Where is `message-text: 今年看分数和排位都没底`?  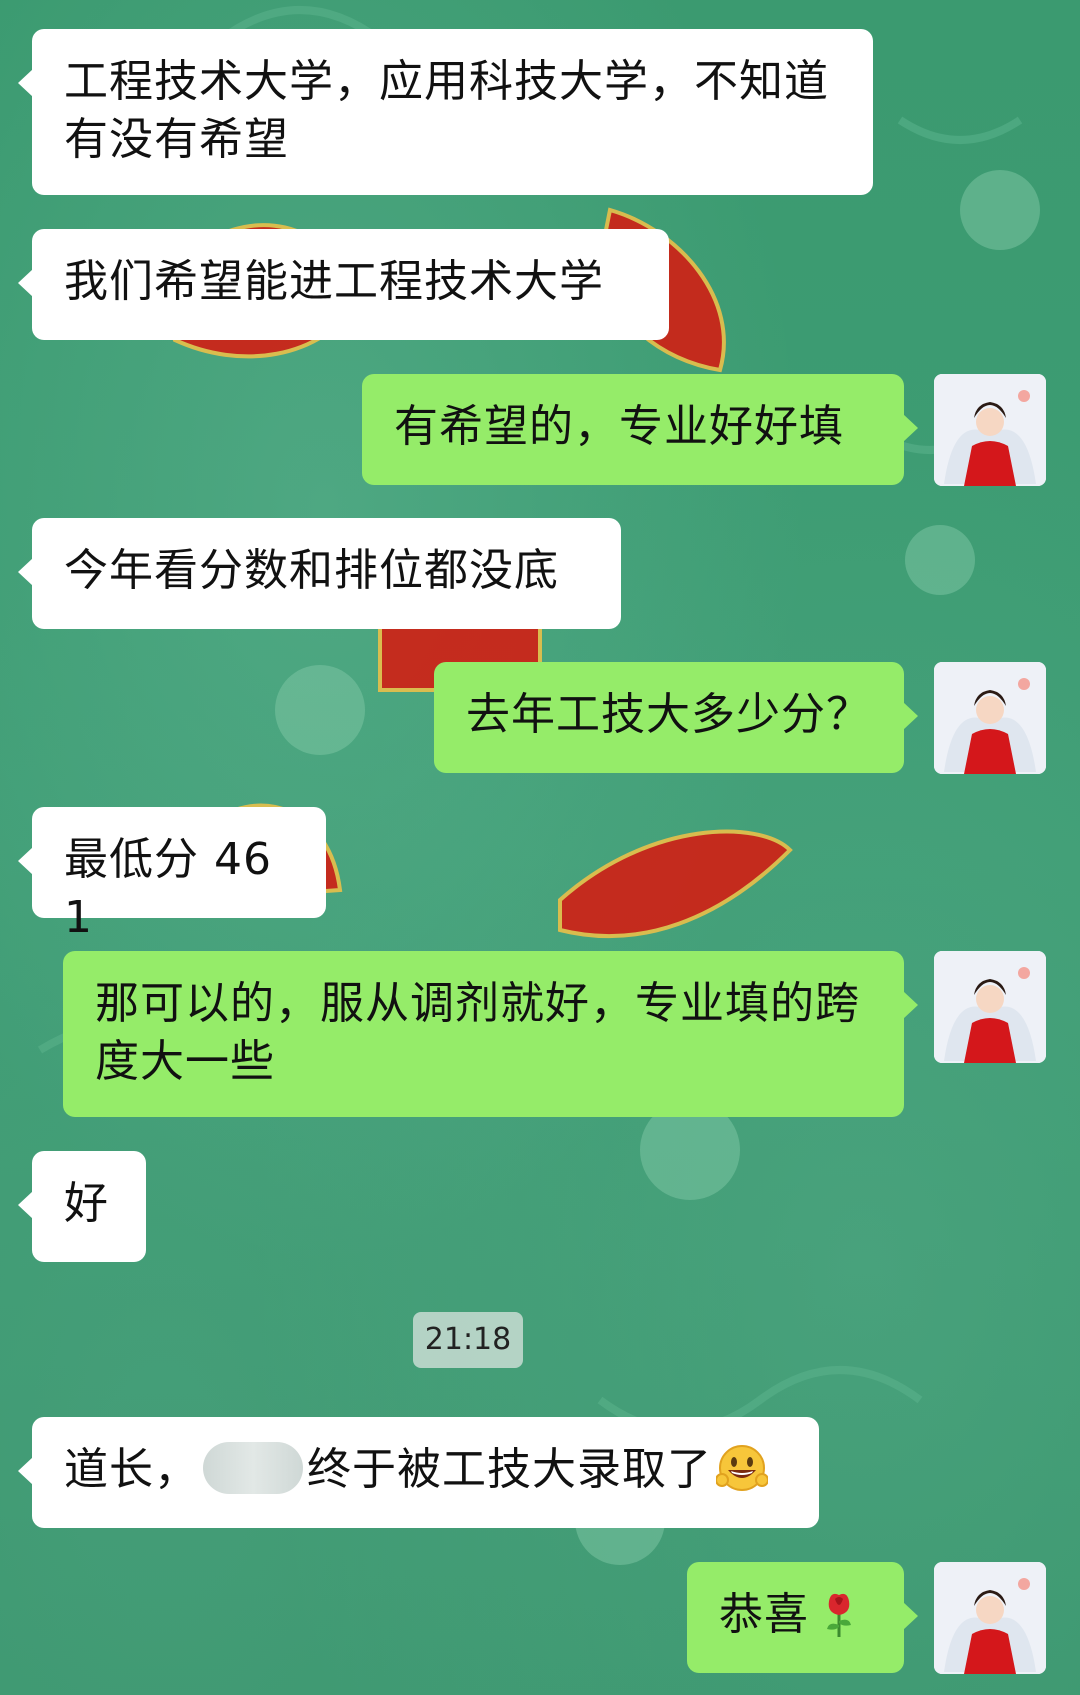 message-text: 今年看分数和排位都没底 is located at coordinates (311, 570).